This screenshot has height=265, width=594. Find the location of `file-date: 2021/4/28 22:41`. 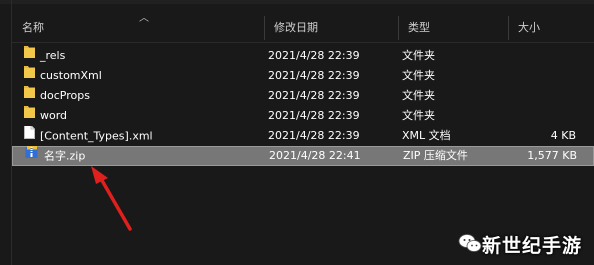

file-date: 2021/4/28 22:41 is located at coordinates (315, 155).